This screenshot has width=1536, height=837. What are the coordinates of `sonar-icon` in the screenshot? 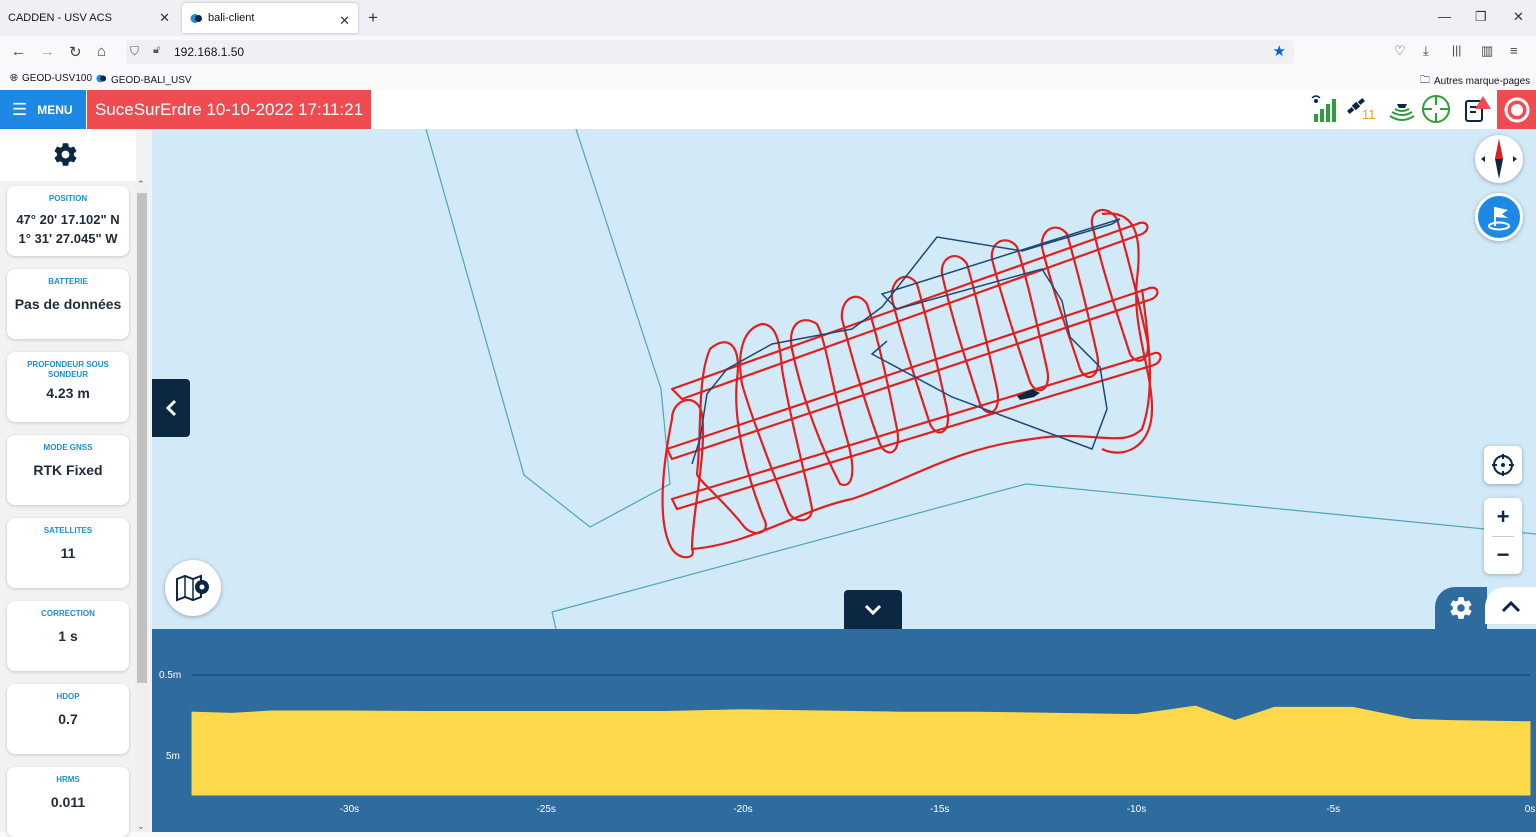 It's located at (1402, 109).